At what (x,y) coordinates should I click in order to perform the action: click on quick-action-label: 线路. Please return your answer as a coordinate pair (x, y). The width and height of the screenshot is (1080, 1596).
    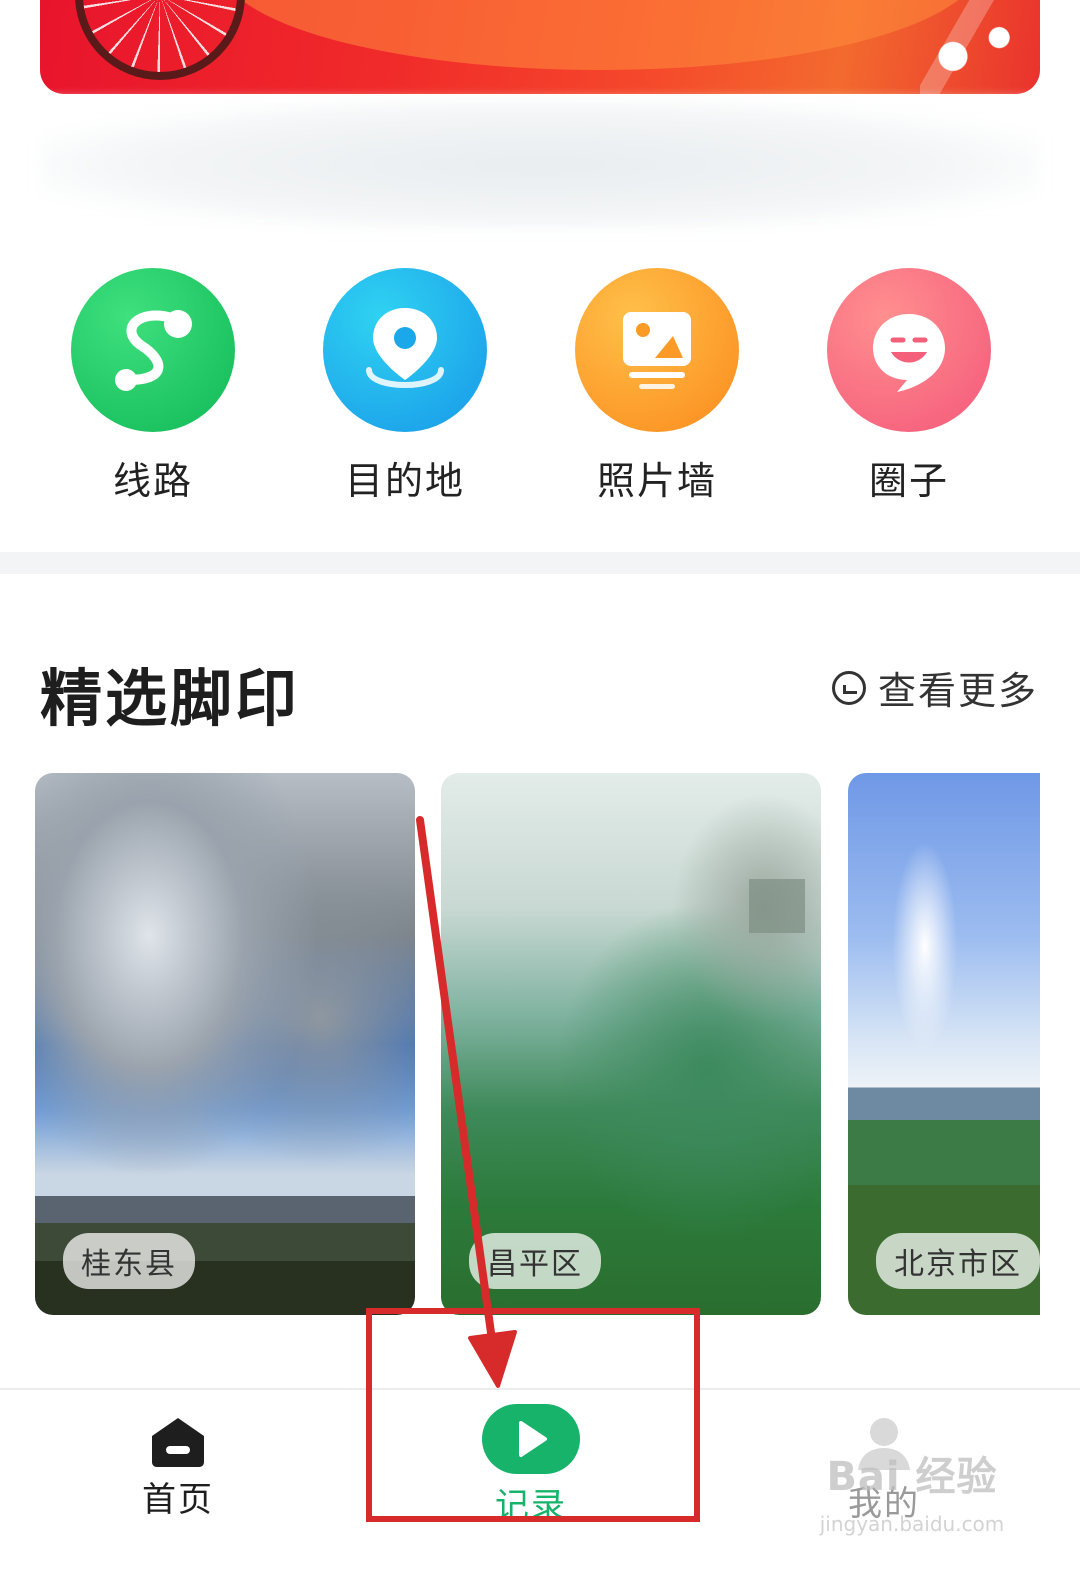
    Looking at the image, I should click on (152, 481).